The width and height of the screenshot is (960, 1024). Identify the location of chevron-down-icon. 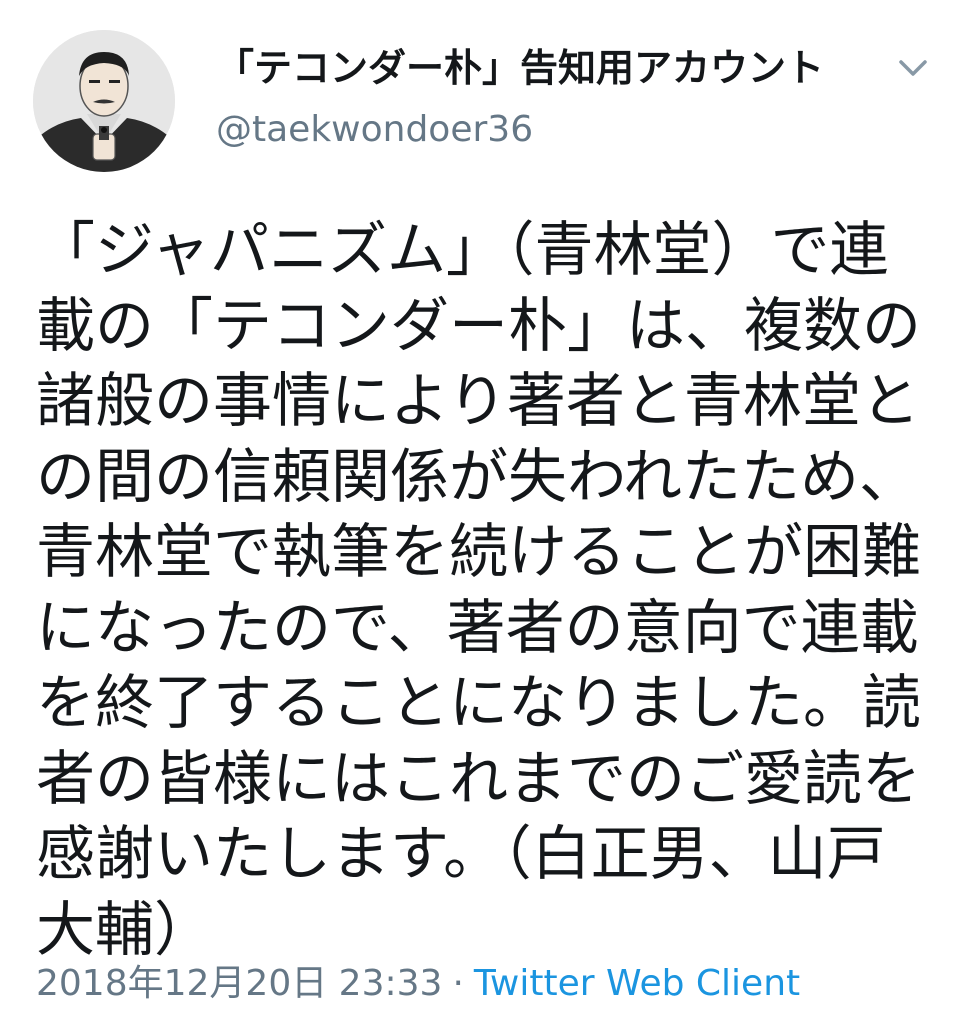
(913, 68).